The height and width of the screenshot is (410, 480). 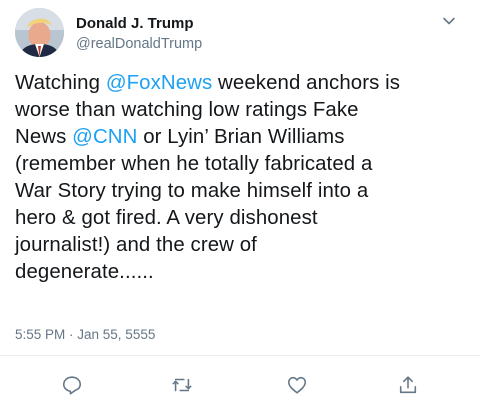 I want to click on retweet-icon, so click(x=182, y=385).